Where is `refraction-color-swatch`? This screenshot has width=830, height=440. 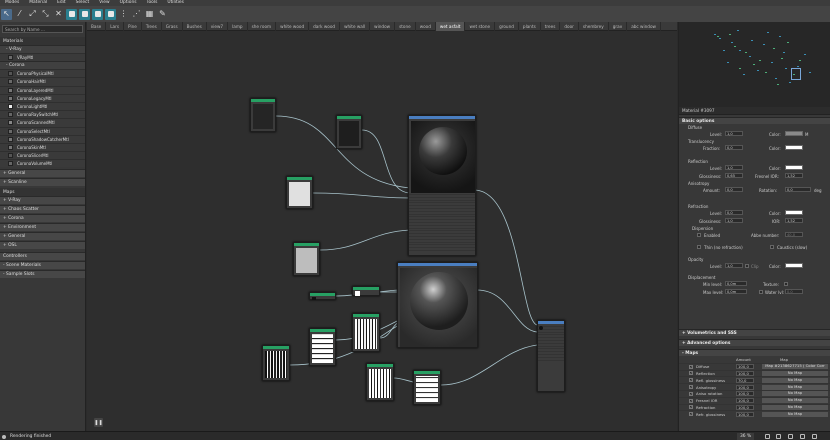 refraction-color-swatch is located at coordinates (794, 212).